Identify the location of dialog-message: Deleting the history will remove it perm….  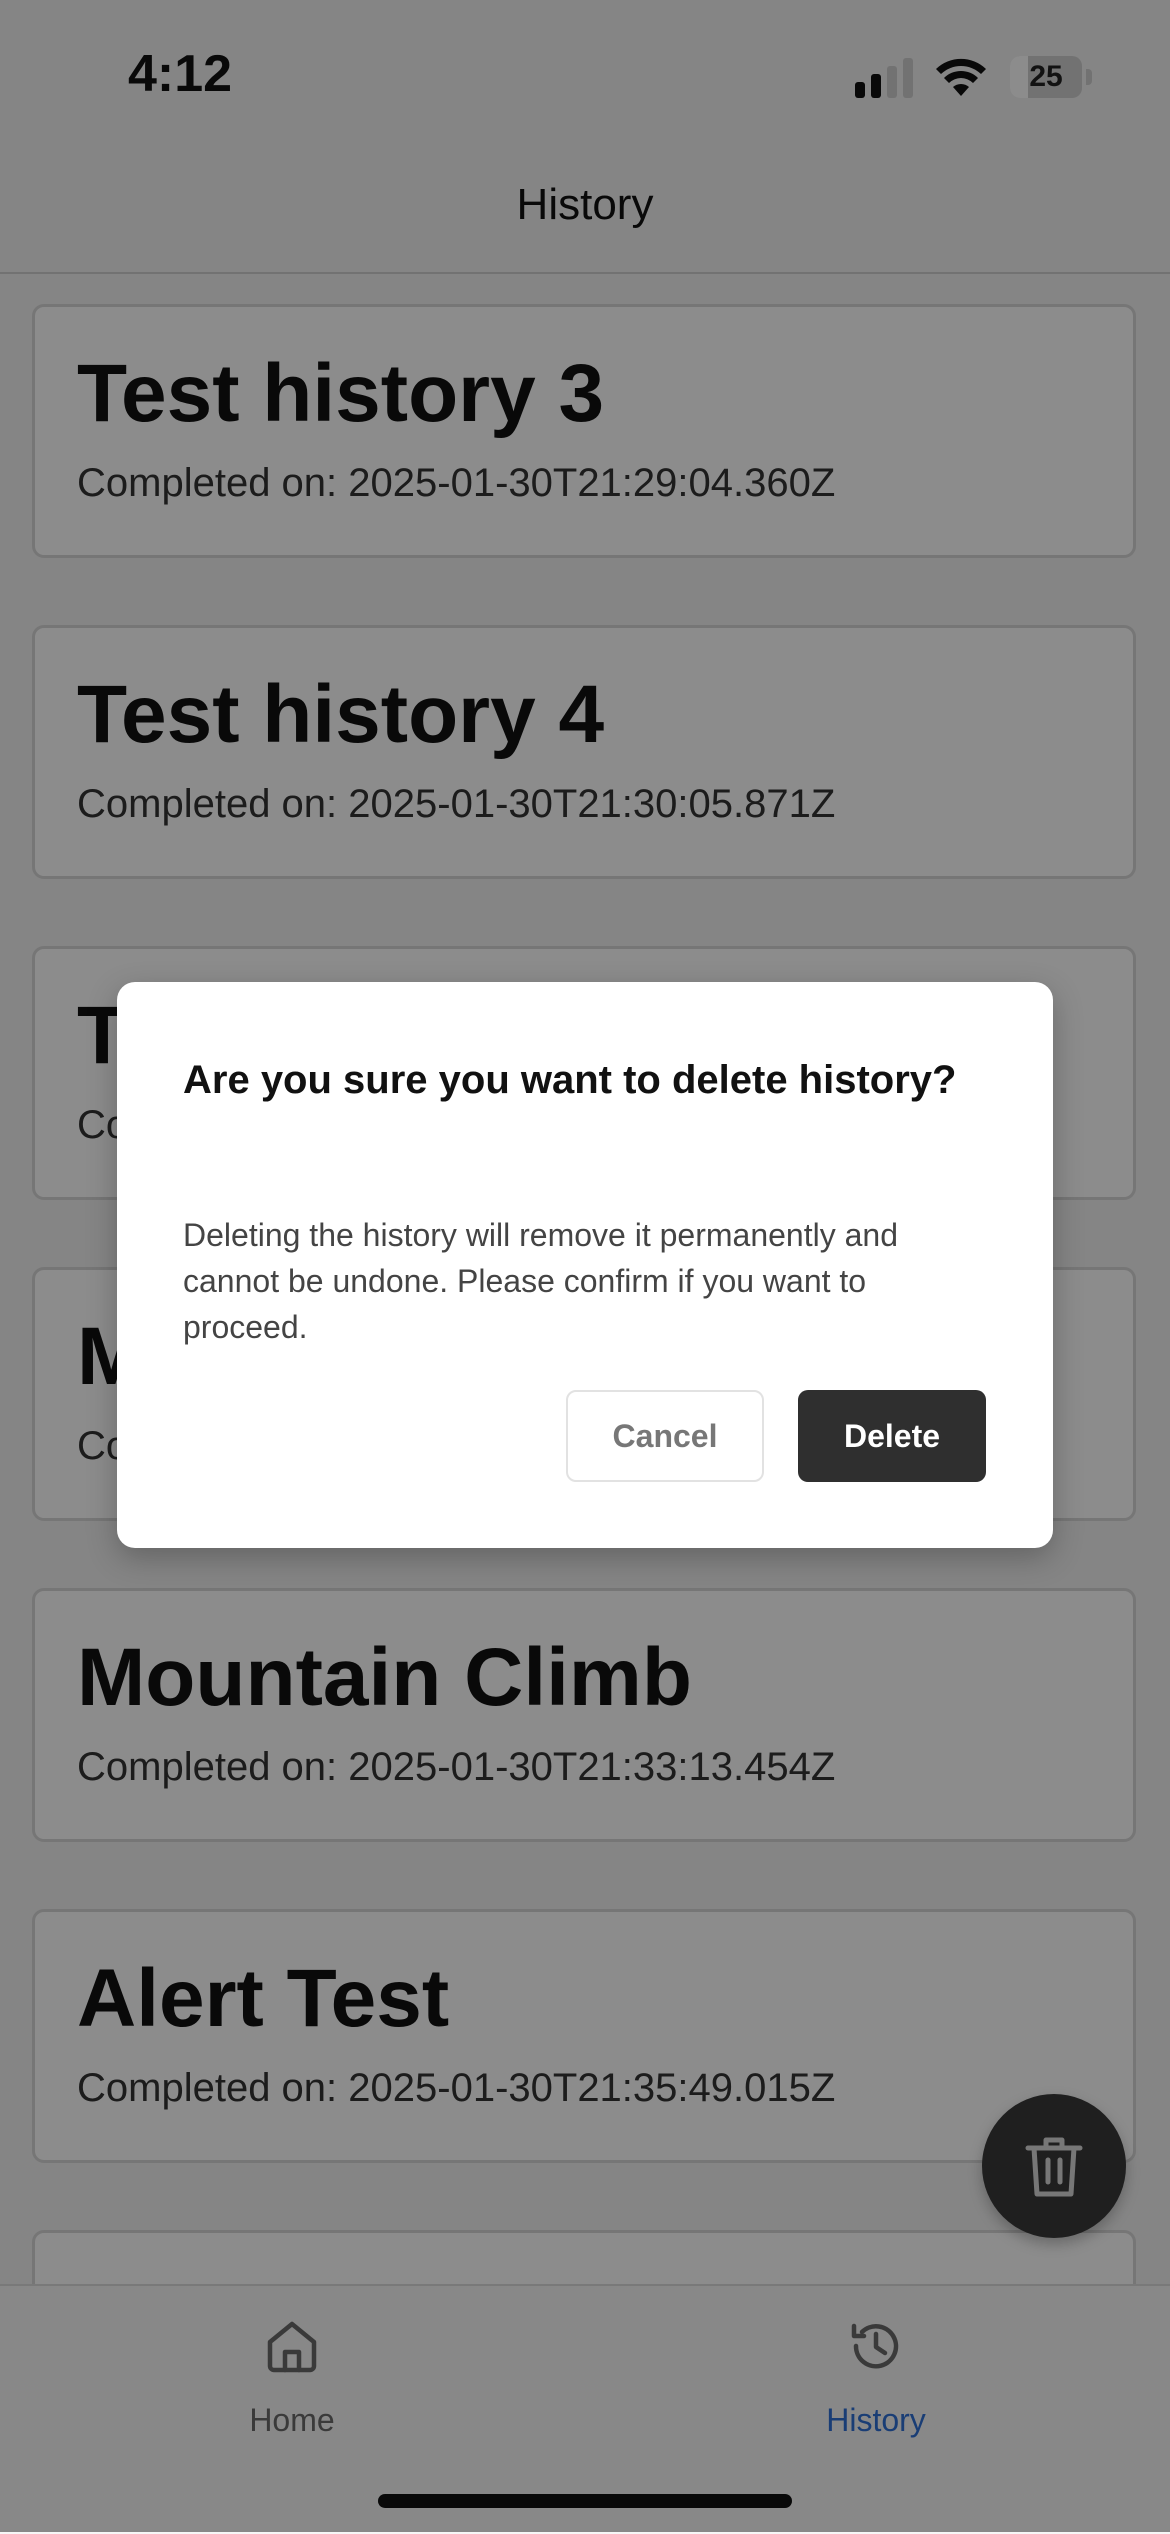
(540, 1281).